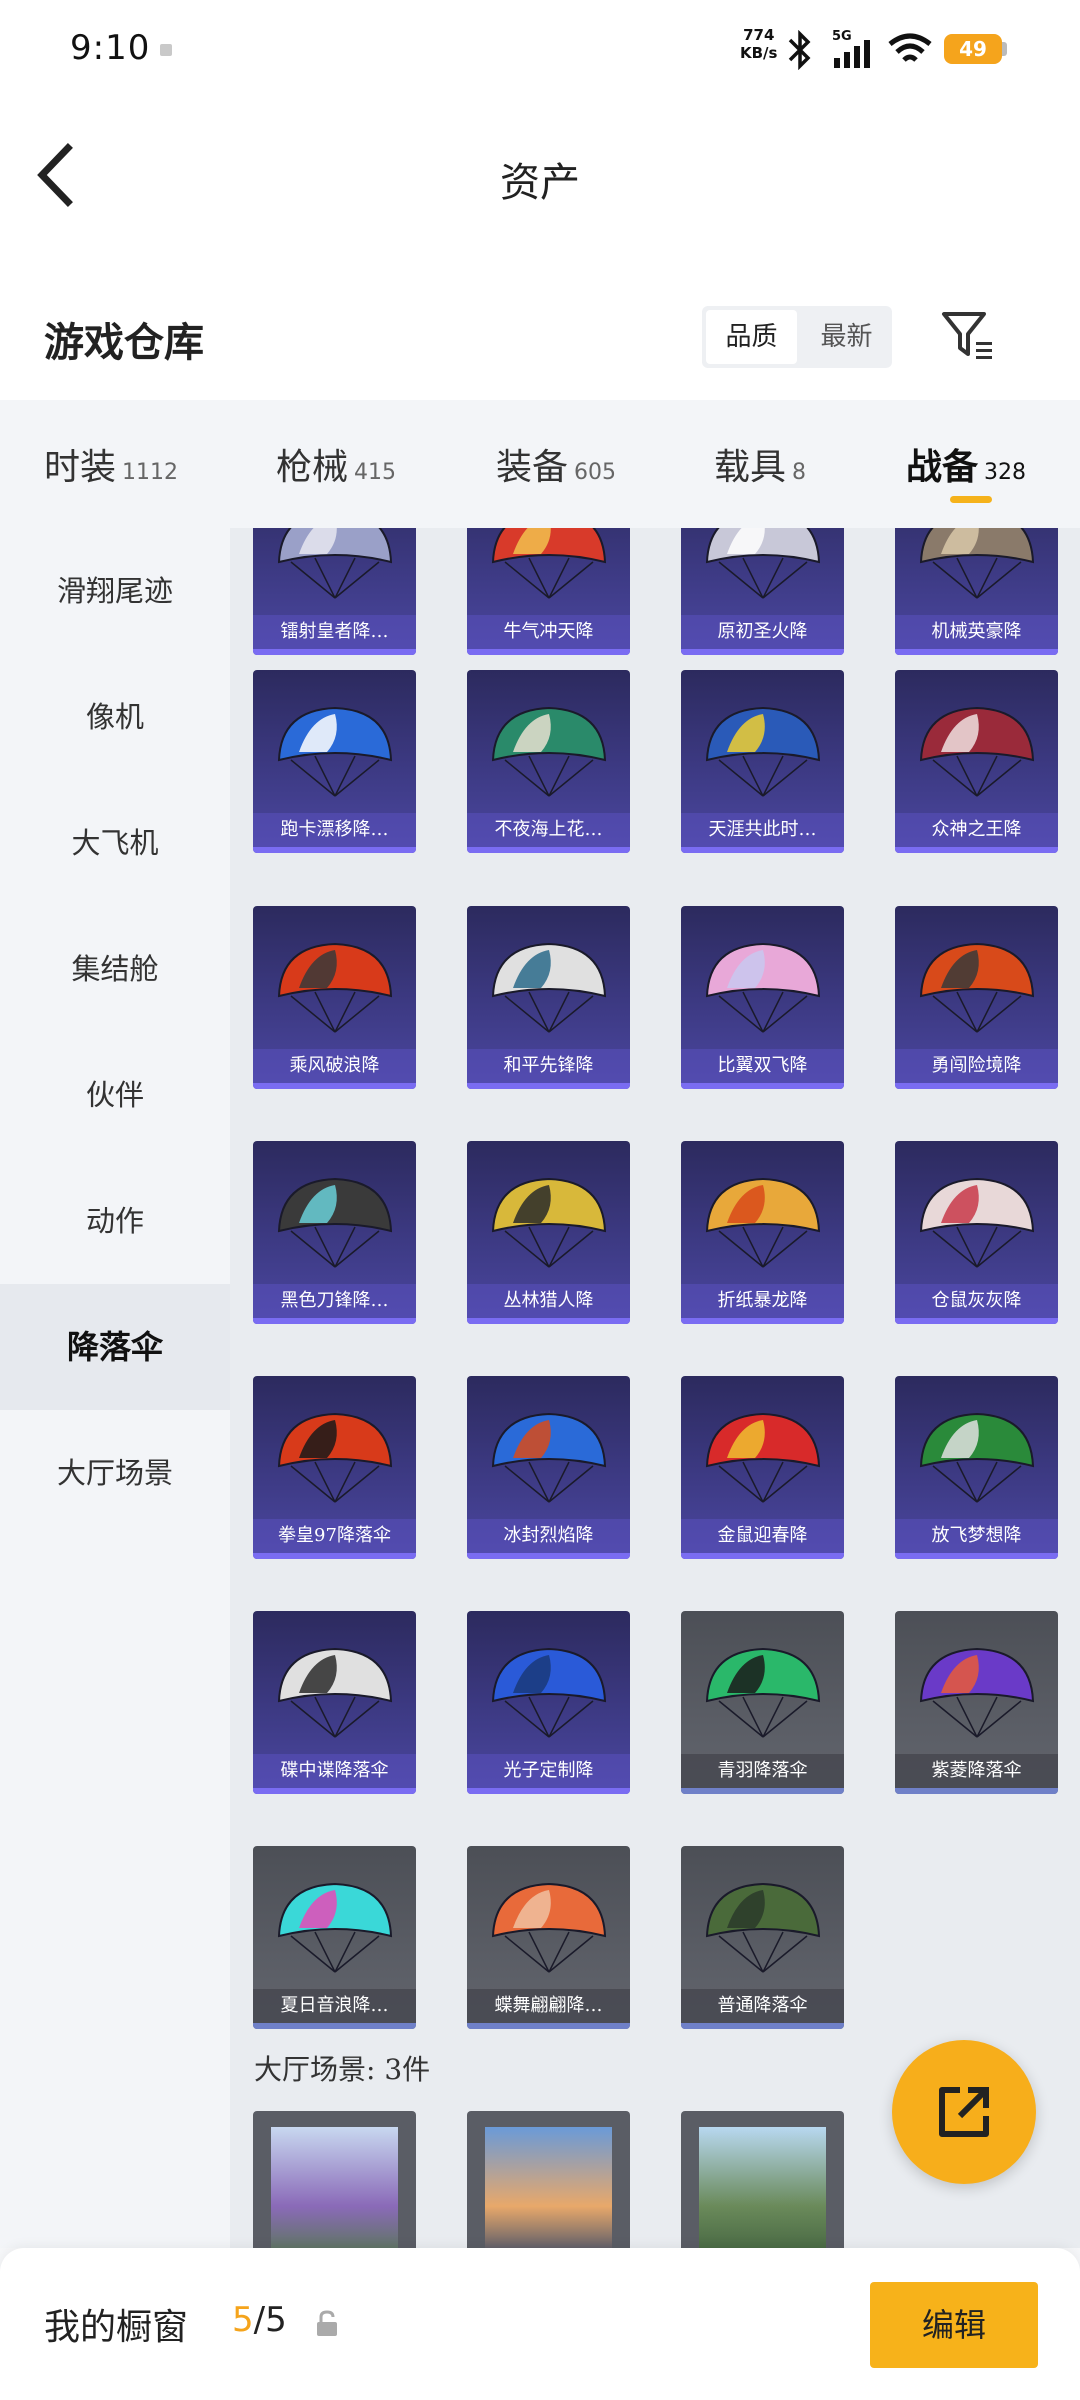  Describe the element at coordinates (1005, 472) in the screenshot. I see `tab-count: 328` at that location.